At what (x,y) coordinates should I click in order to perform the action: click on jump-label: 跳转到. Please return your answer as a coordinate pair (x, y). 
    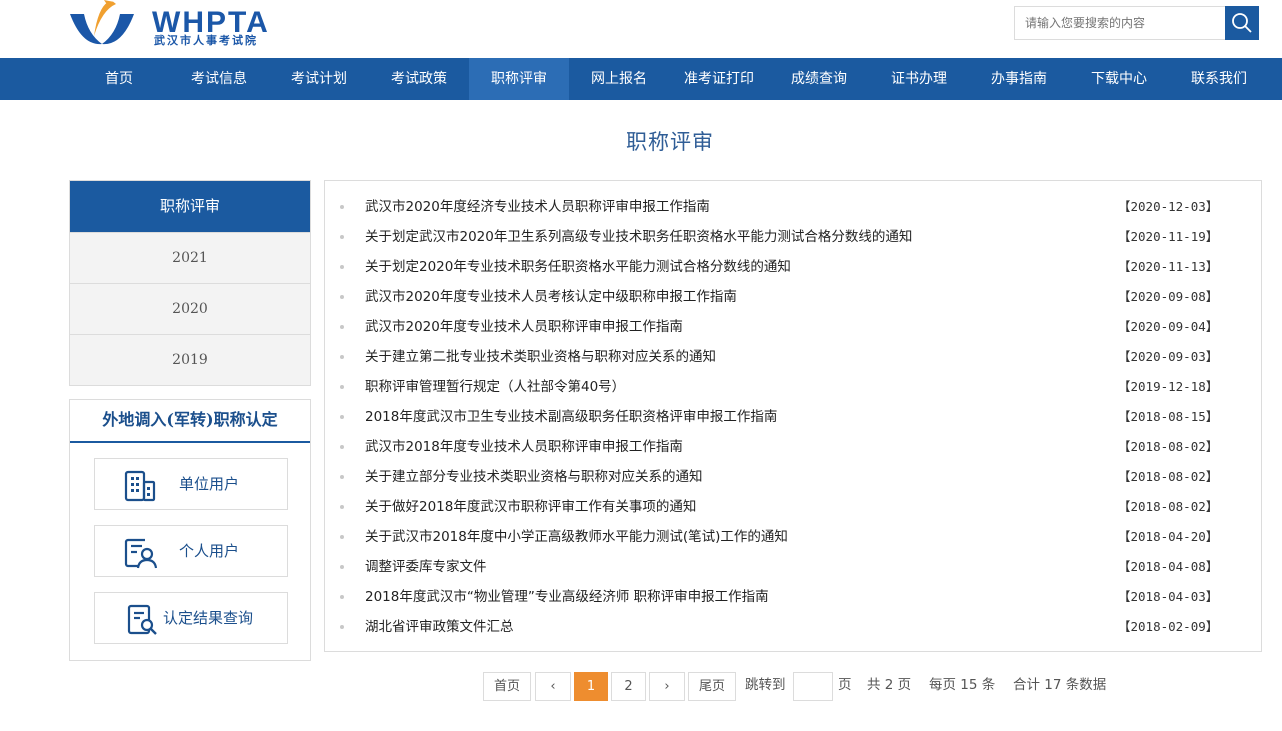
    Looking at the image, I should click on (765, 685).